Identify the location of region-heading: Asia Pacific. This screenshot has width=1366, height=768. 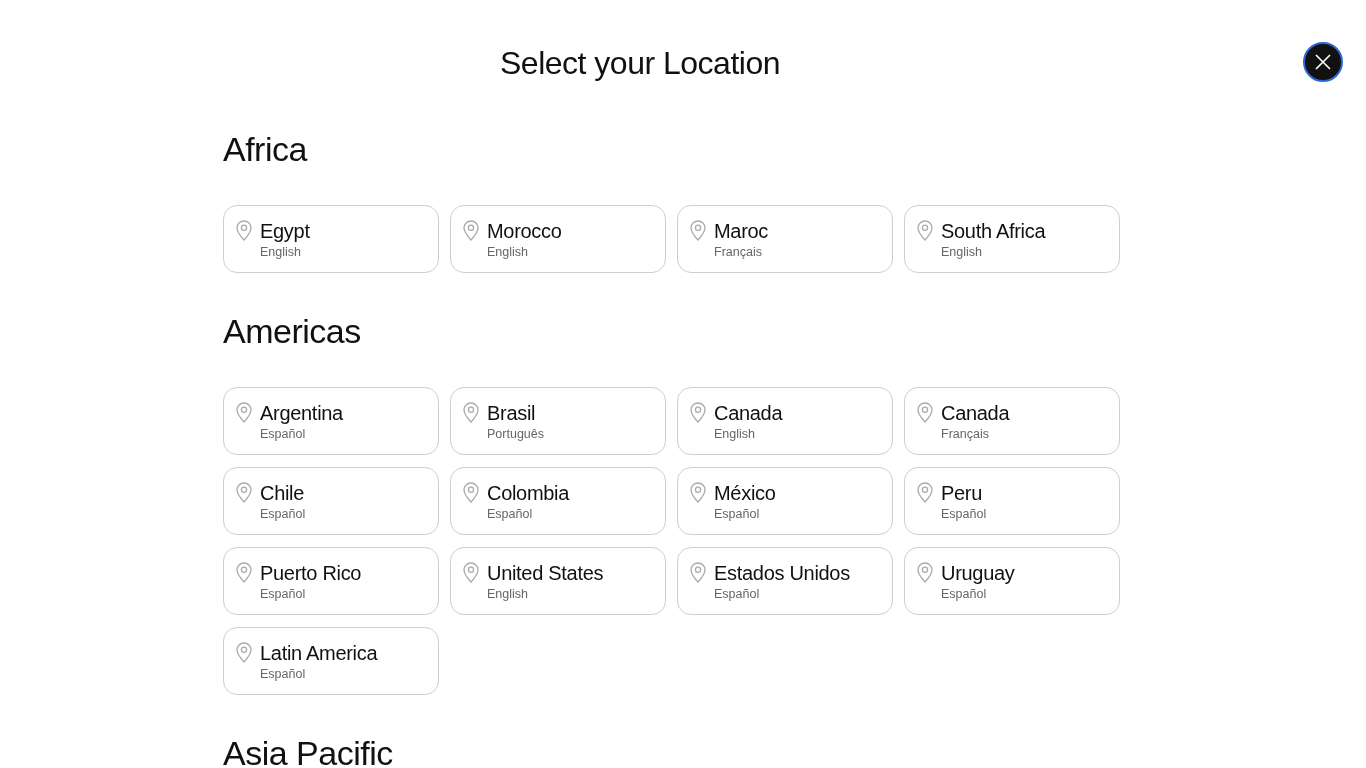
(308, 750).